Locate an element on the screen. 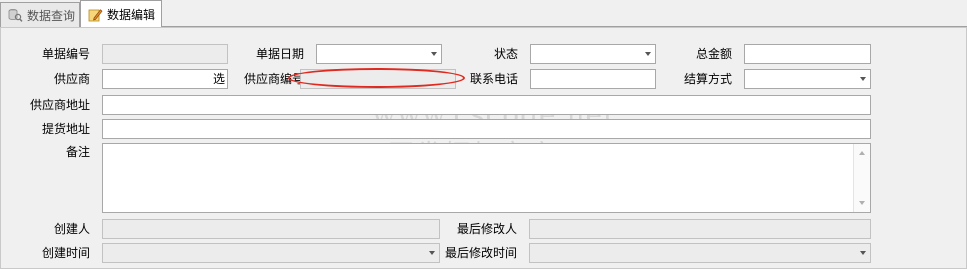 This screenshot has width=967, height=269. modified-at-picker is located at coordinates (700, 253).